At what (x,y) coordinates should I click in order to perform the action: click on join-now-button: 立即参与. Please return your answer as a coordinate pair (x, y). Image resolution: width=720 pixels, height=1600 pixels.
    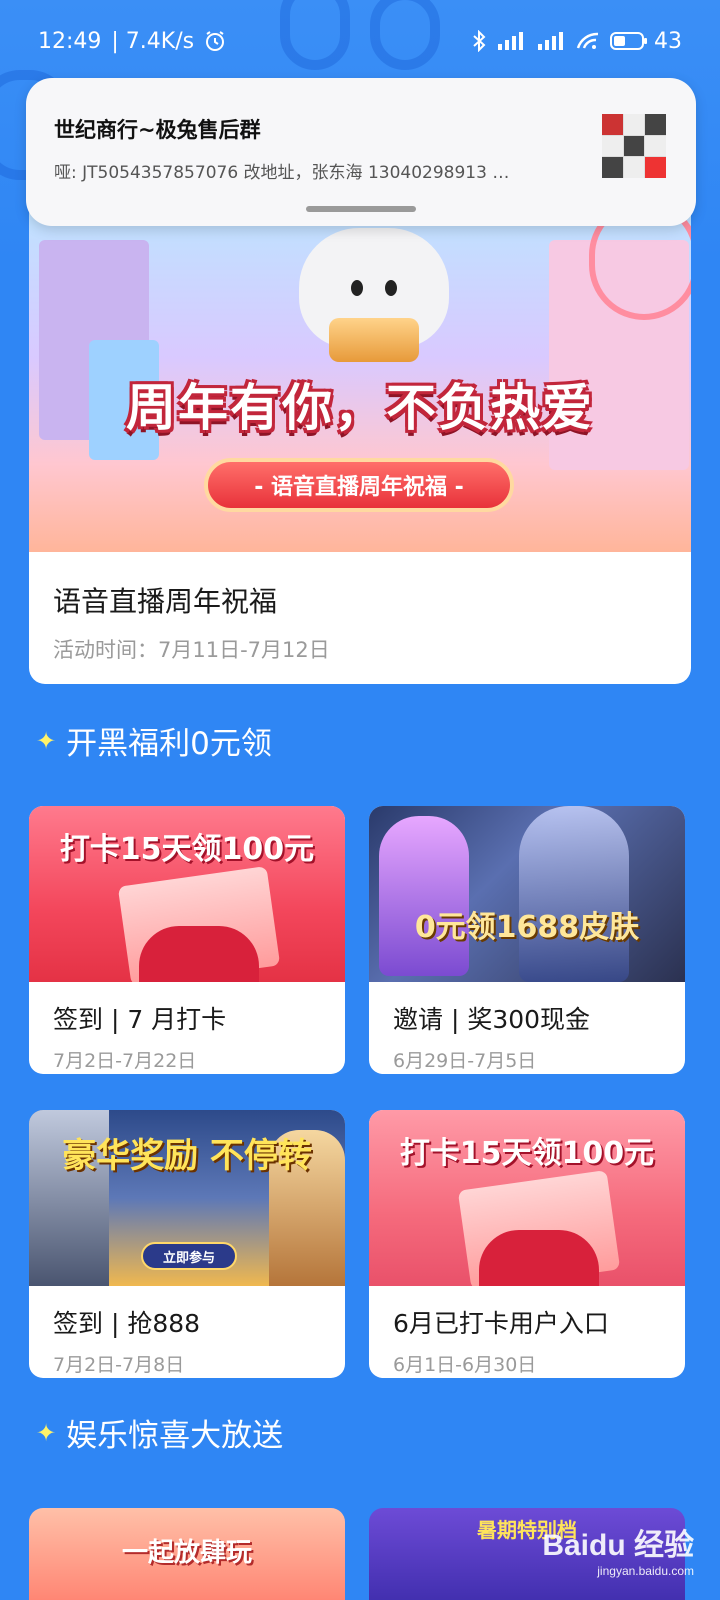
    Looking at the image, I should click on (189, 1256).